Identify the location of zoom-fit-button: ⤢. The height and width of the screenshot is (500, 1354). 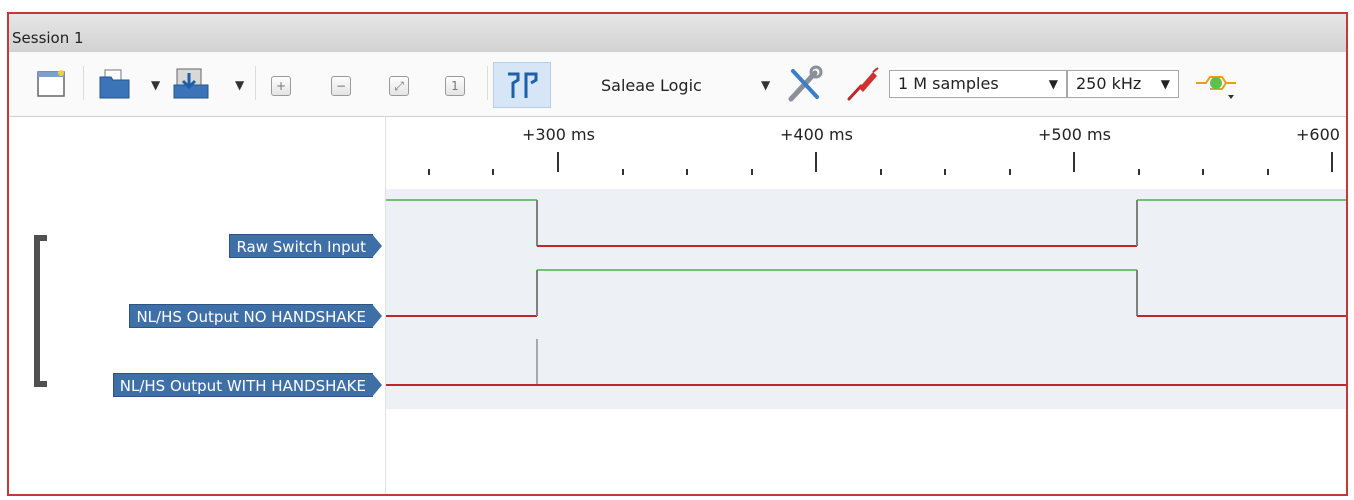
(399, 86).